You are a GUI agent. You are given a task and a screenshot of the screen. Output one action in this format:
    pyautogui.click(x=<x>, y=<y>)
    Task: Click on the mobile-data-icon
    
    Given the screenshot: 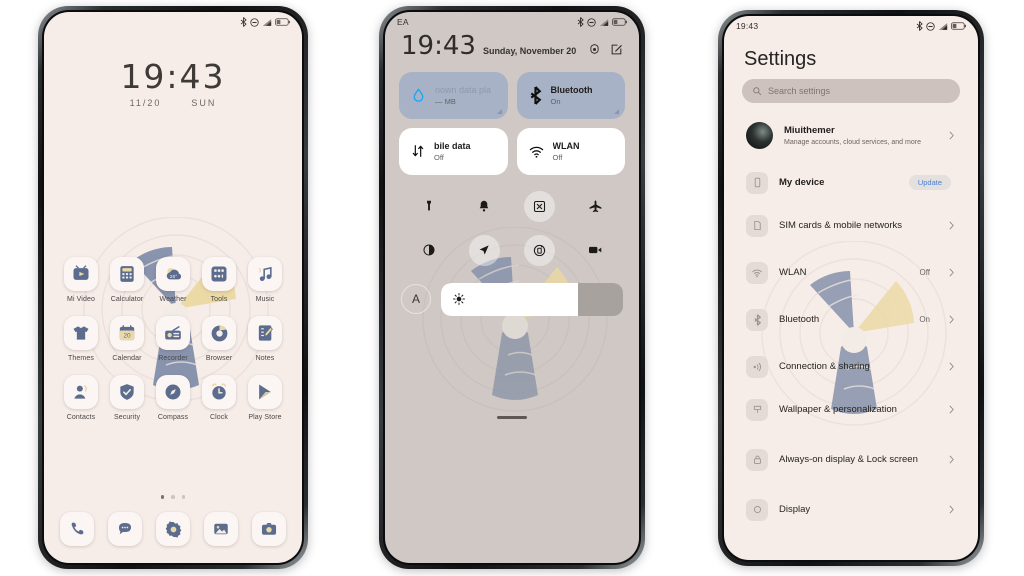 What is the action you would take?
    pyautogui.click(x=418, y=151)
    